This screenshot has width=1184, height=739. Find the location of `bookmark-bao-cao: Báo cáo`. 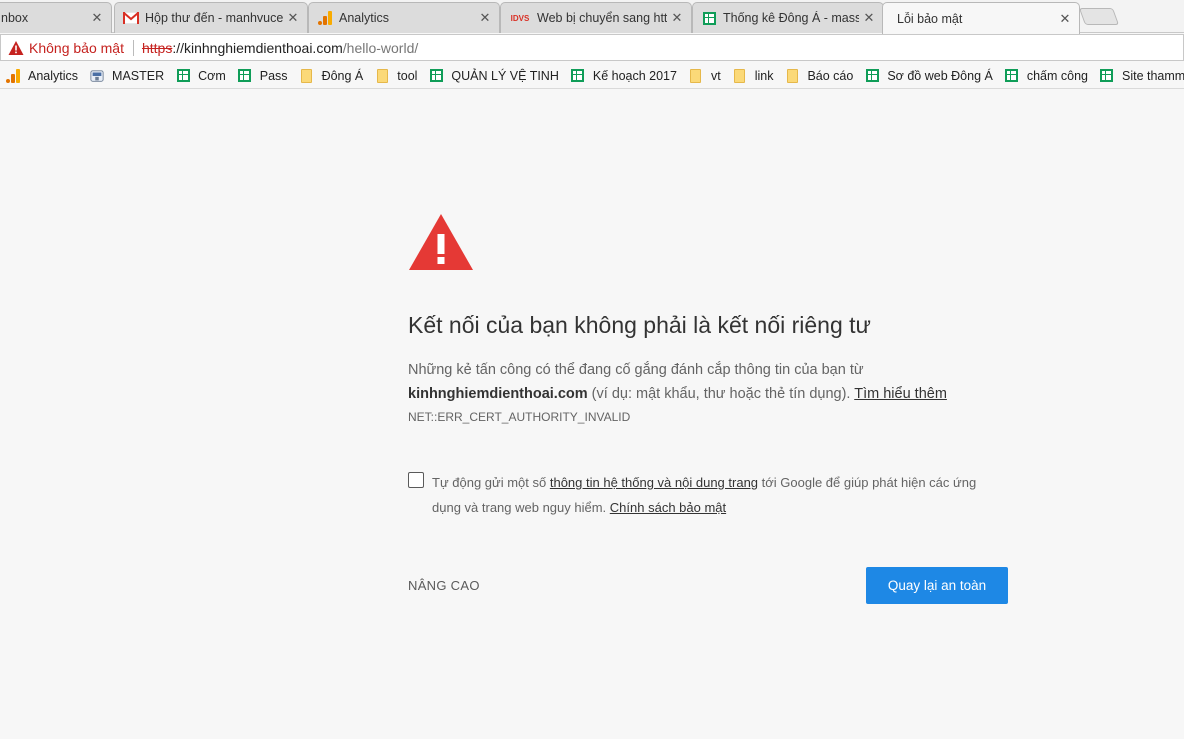

bookmark-bao-cao: Báo cáo is located at coordinates (819, 75).